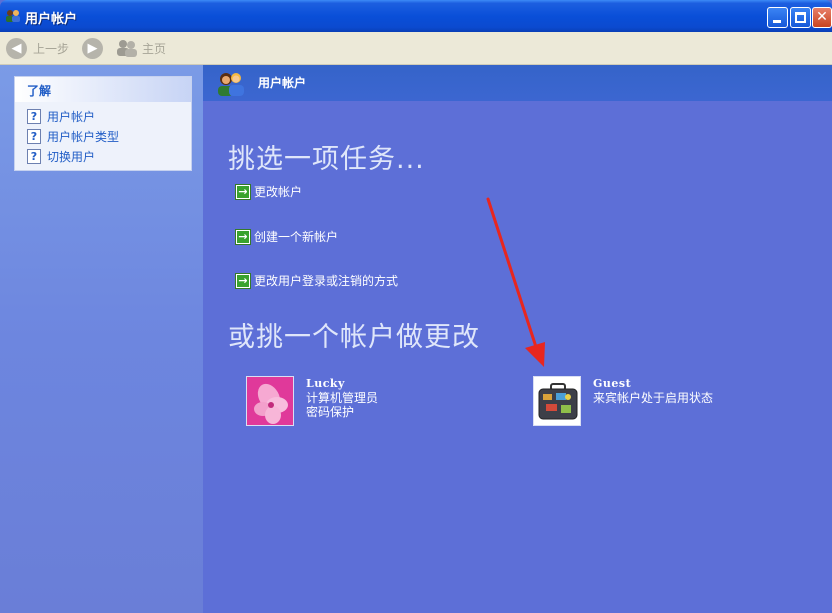 This screenshot has width=832, height=613. I want to click on maximize-button, so click(800, 17).